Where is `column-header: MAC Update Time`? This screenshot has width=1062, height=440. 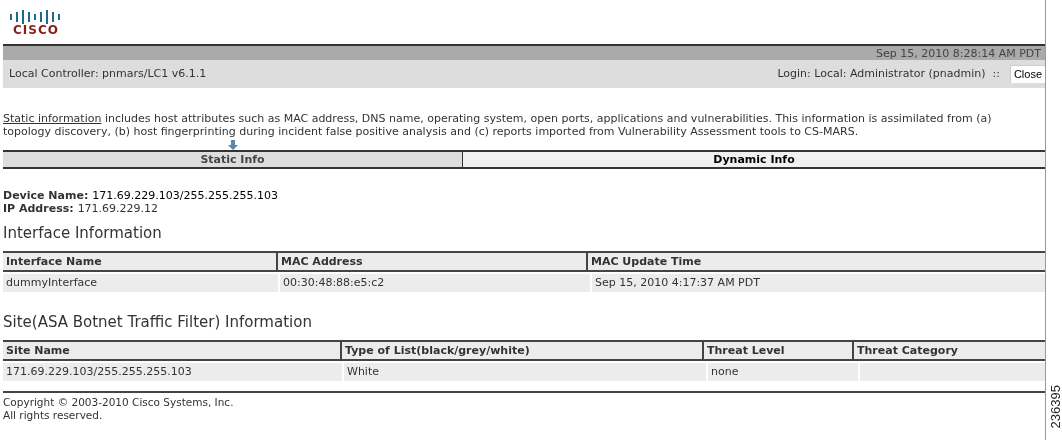
column-header: MAC Update Time is located at coordinates (646, 262).